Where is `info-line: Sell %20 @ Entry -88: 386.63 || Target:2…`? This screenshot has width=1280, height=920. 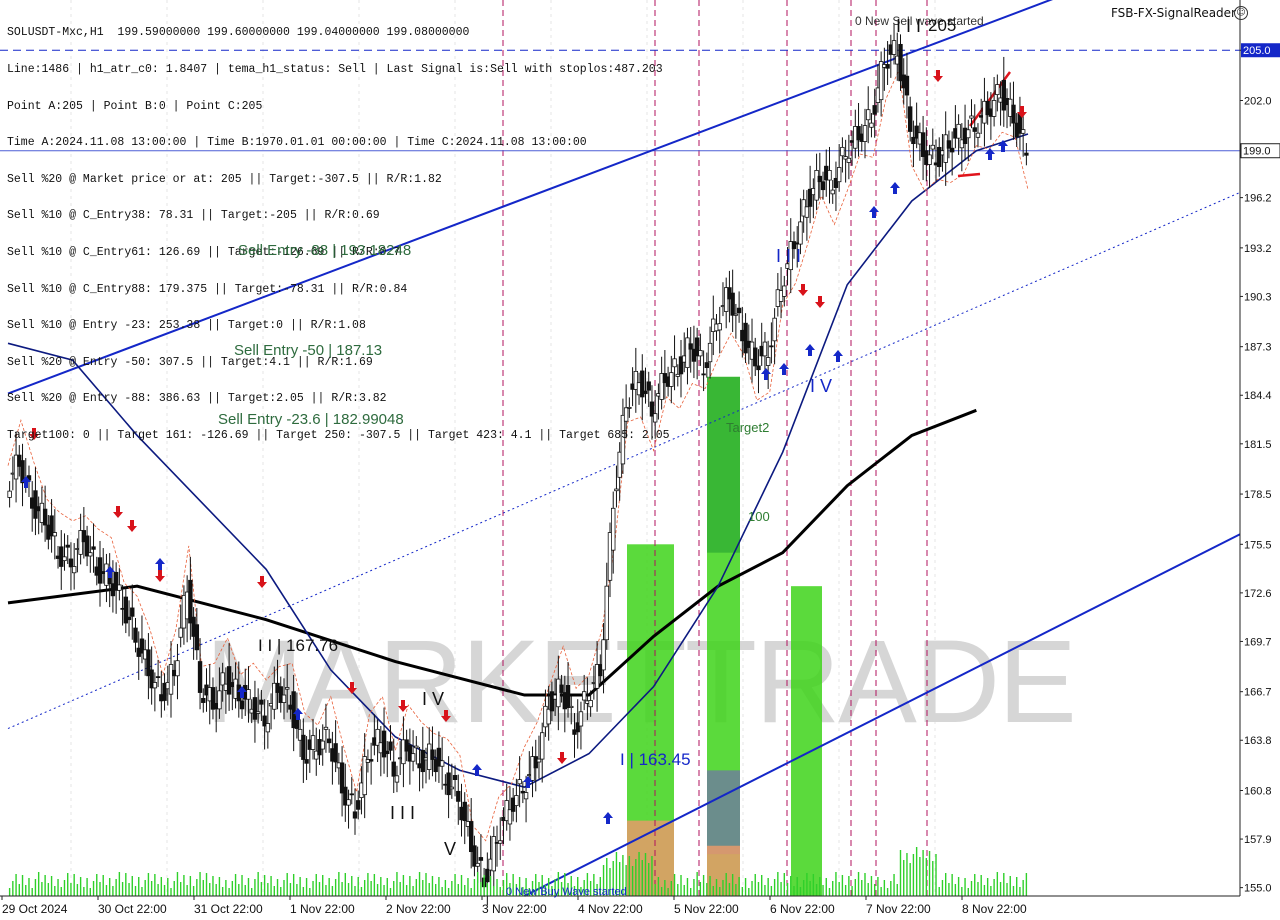 info-line: Sell %20 @ Entry -88: 386.63 || Target:2… is located at coordinates (197, 399).